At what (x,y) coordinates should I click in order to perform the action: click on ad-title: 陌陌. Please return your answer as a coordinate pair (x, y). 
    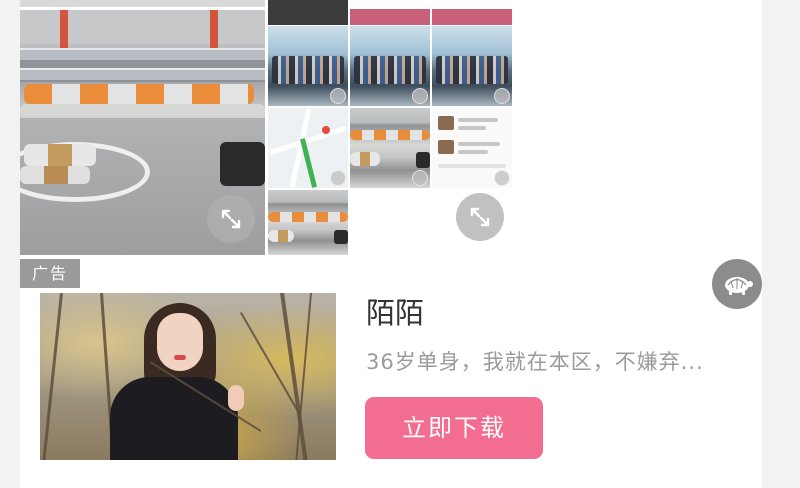
    Looking at the image, I should click on (395, 311).